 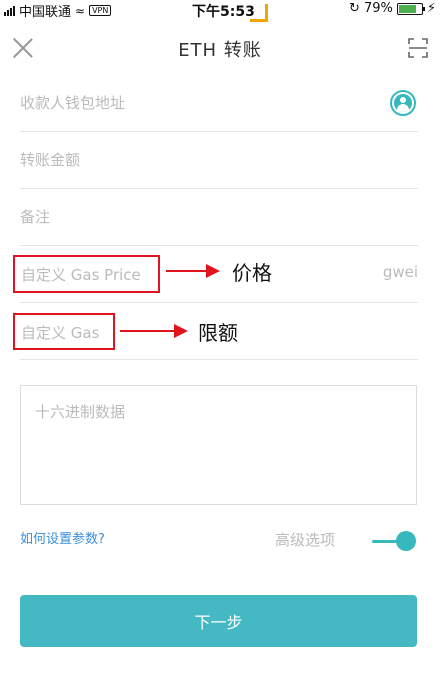 I want to click on vpn-badge: VPN, so click(x=100, y=10).